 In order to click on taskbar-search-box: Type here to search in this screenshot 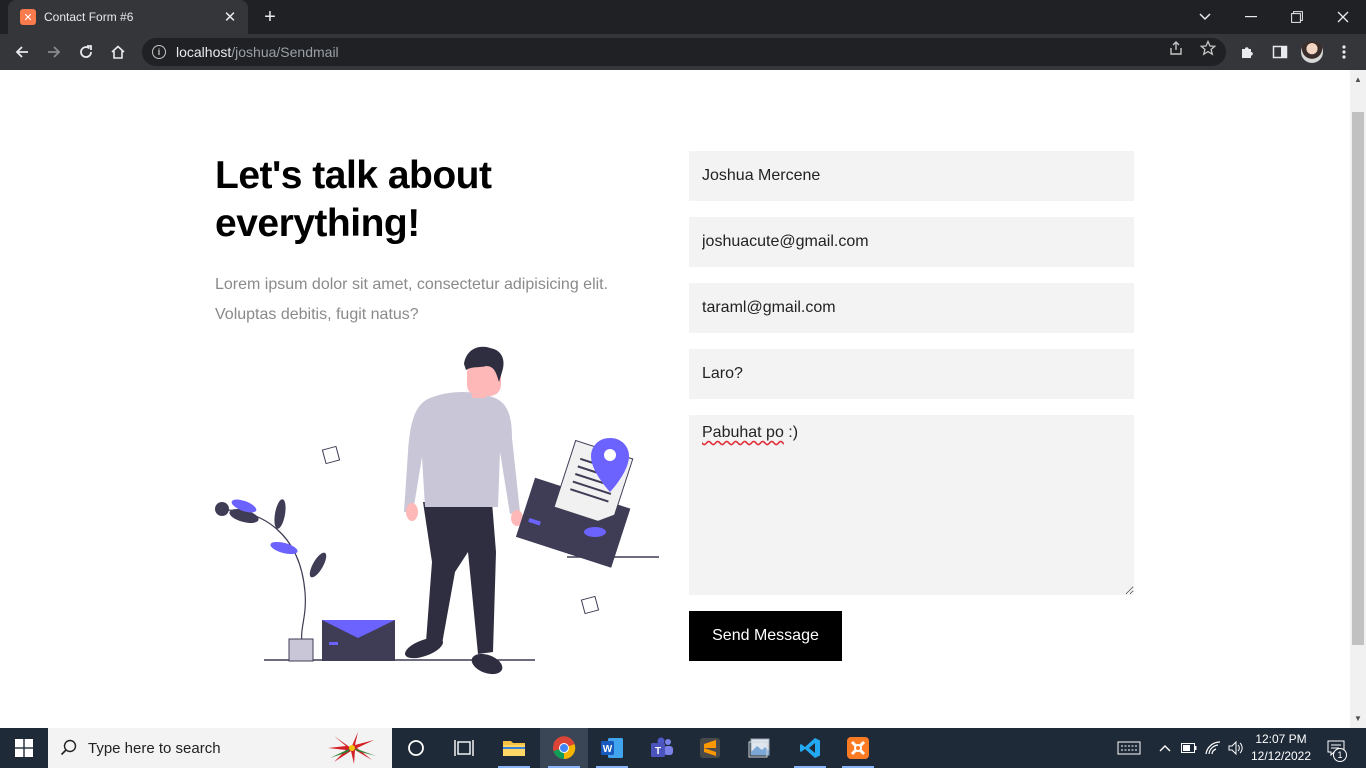, I will do `click(220, 748)`.